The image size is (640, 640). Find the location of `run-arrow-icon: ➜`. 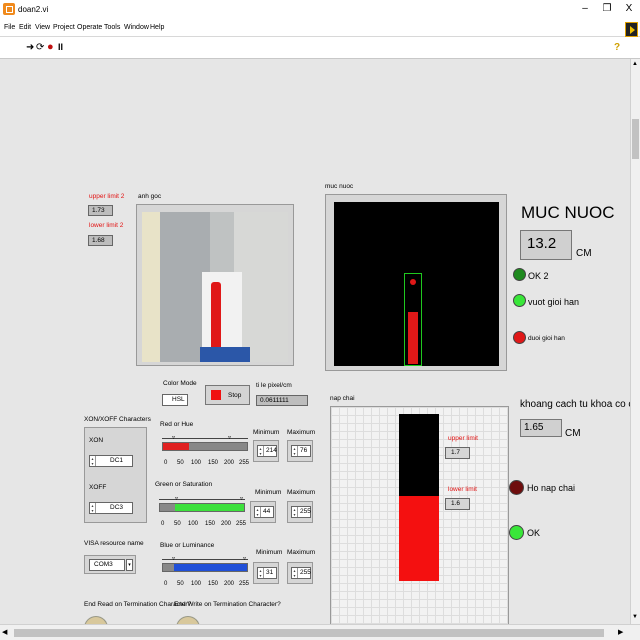

run-arrow-icon: ➜ is located at coordinates (30, 47).